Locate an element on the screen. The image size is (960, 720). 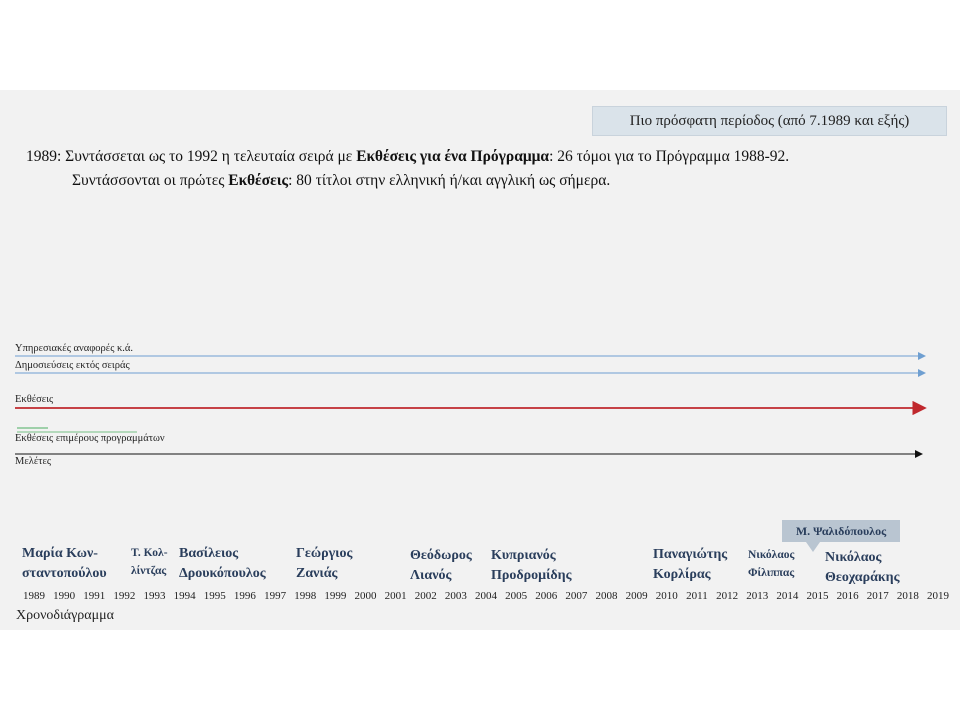
year-label: 1991 is located at coordinates (94, 596).